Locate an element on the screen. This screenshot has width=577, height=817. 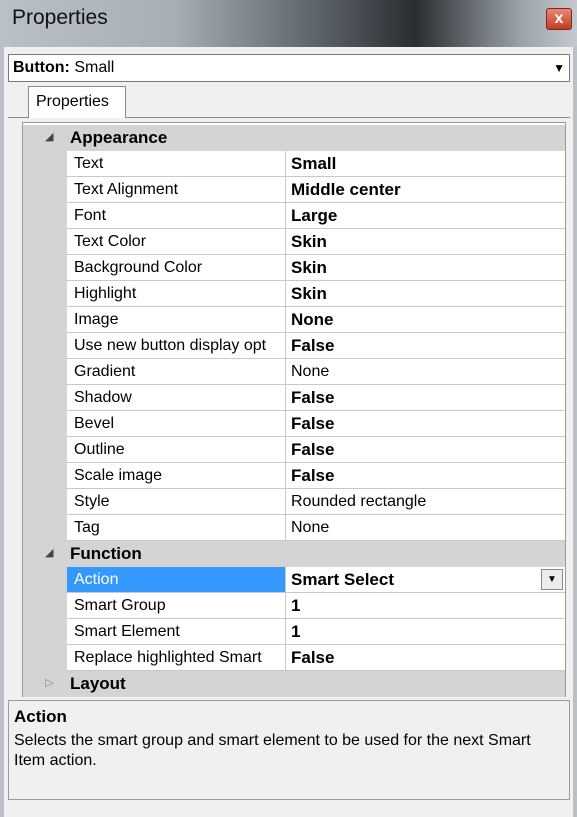
property-row-scale-image: Scale image False is located at coordinates (294, 476).